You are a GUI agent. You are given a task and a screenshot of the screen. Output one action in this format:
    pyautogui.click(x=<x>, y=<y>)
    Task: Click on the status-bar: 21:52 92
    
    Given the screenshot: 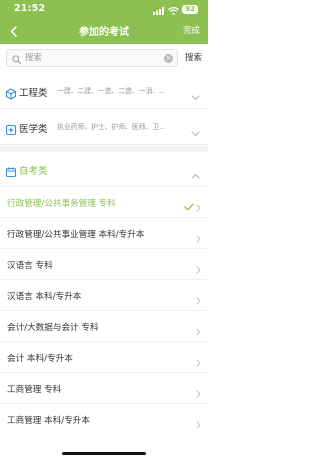 What is the action you would take?
    pyautogui.click(x=104, y=9)
    